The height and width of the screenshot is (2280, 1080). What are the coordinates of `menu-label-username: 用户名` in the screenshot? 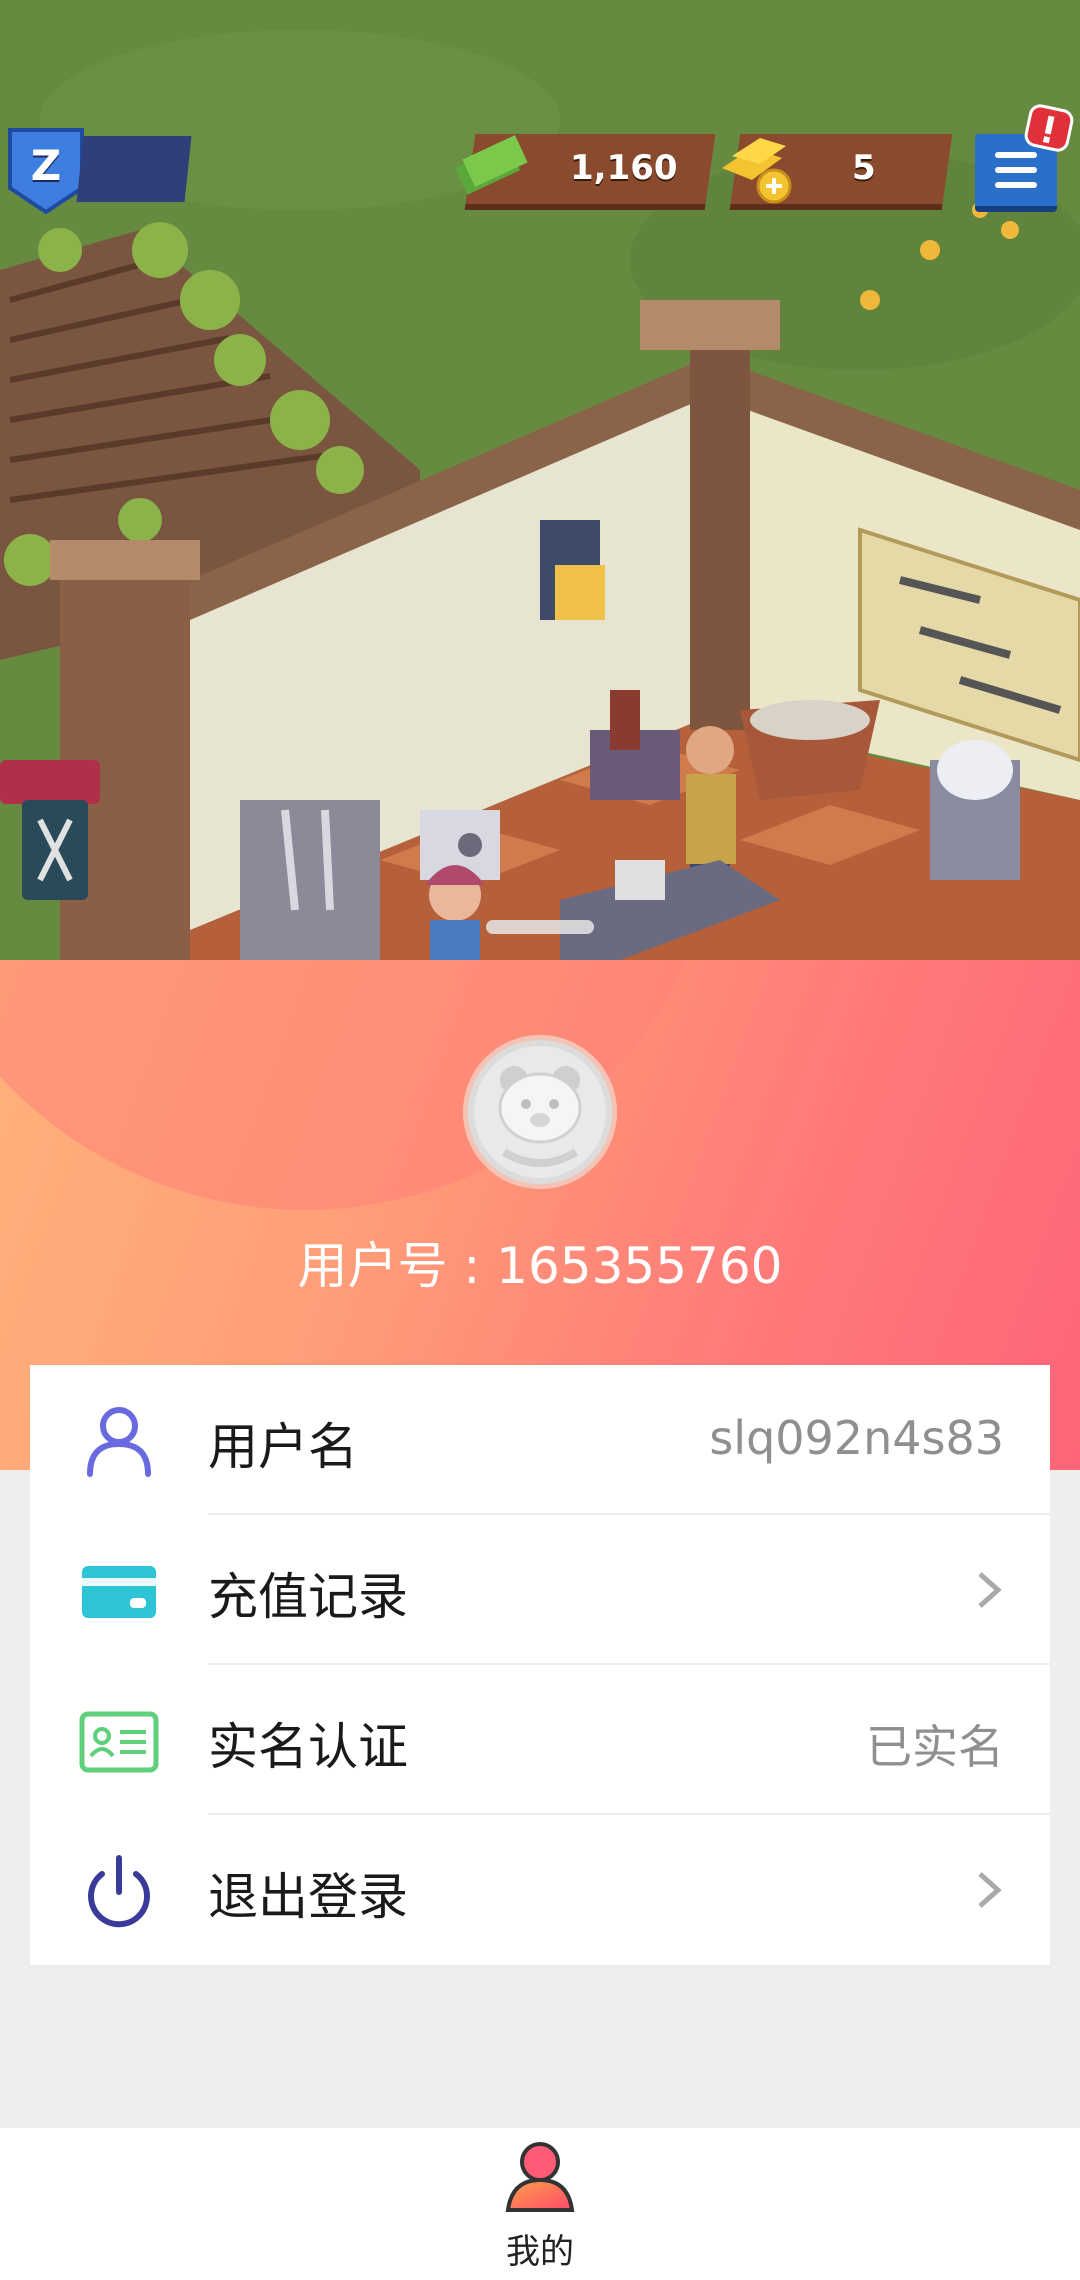 It's located at (283, 1447).